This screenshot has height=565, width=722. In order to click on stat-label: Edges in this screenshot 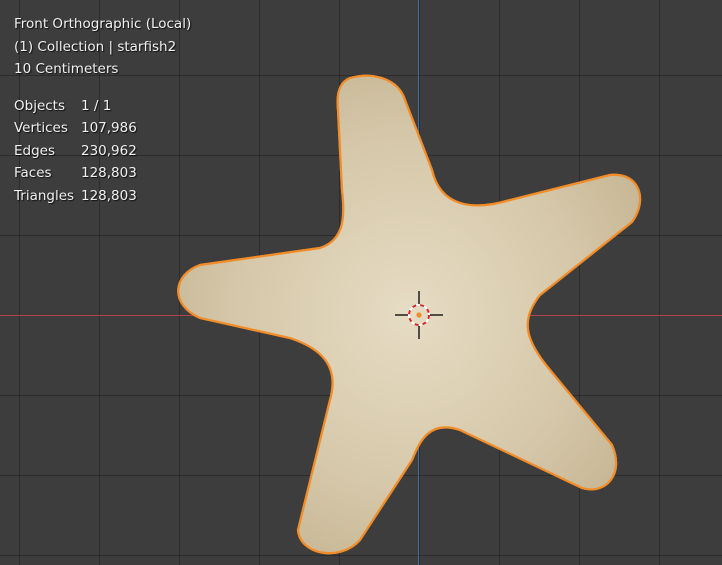, I will do `click(35, 150)`.